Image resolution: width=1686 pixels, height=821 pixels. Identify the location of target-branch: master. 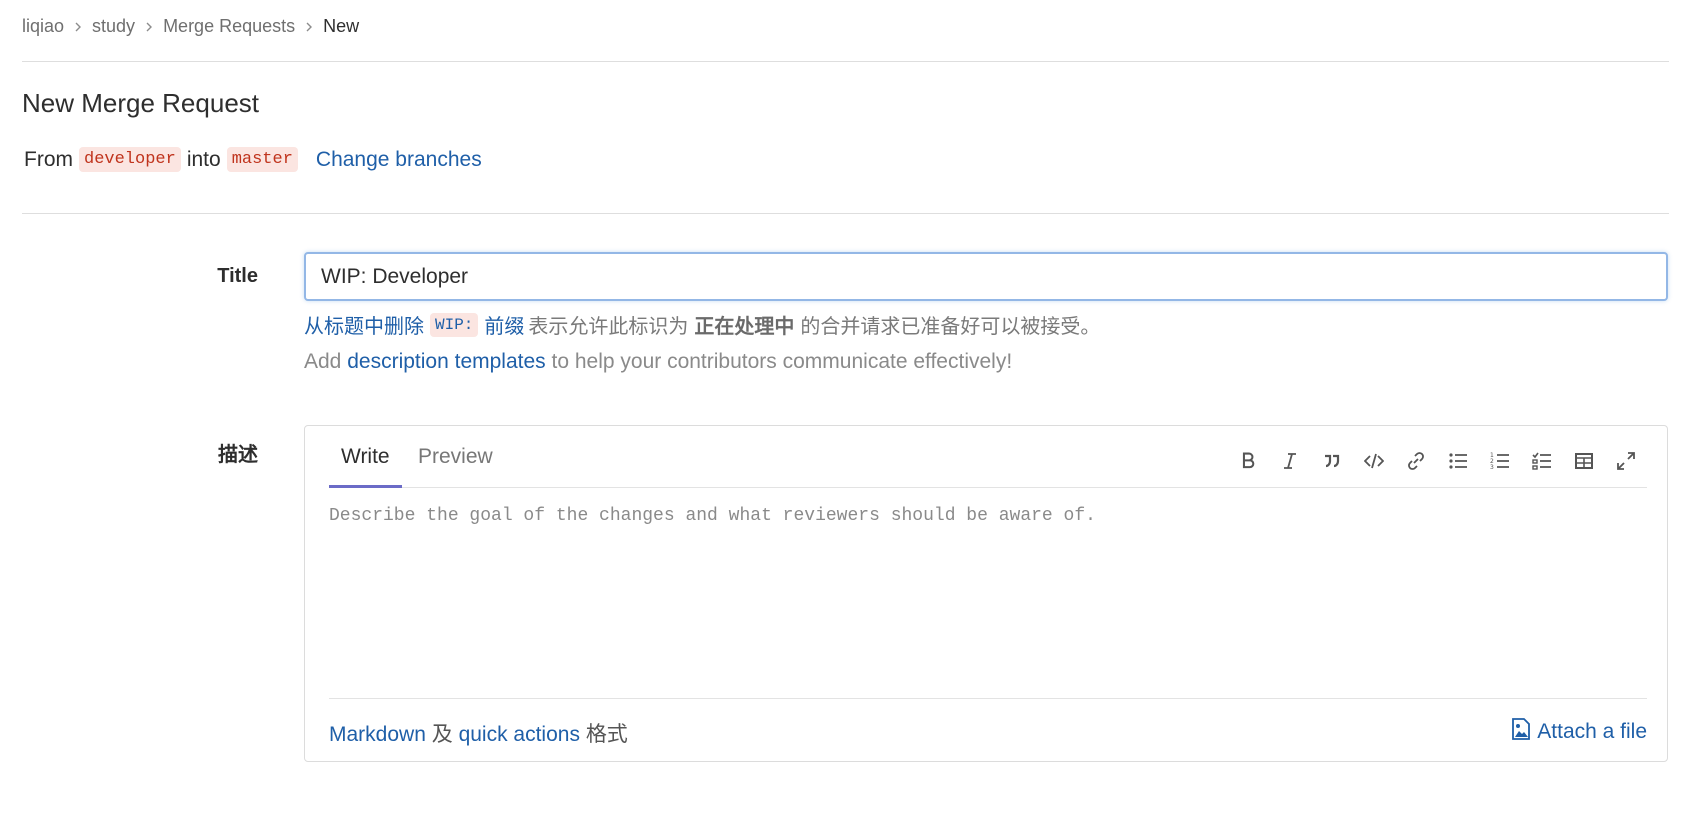
(262, 159).